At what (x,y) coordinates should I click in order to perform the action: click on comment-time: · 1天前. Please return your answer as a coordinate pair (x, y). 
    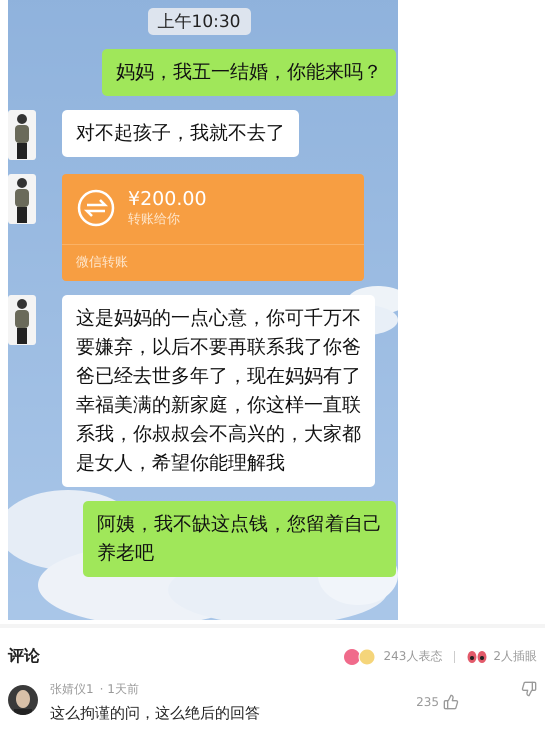
    Looking at the image, I should click on (119, 689).